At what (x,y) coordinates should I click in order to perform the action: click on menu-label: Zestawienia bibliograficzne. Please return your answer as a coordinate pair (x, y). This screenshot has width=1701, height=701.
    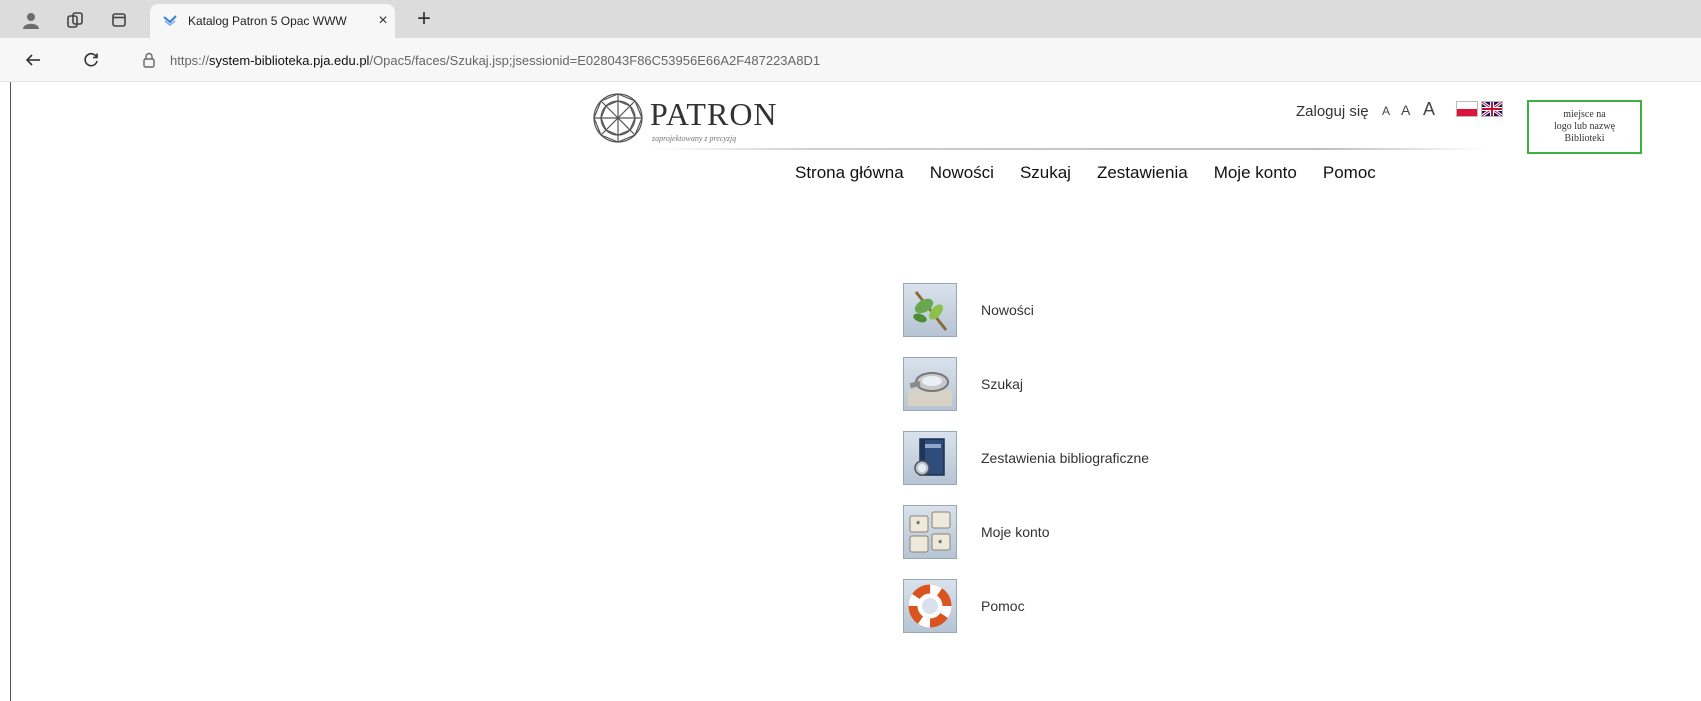
    Looking at the image, I should click on (1065, 458).